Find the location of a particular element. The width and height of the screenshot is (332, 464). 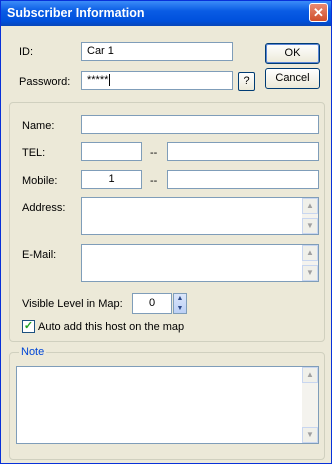

name-label: Name: is located at coordinates (38, 126).